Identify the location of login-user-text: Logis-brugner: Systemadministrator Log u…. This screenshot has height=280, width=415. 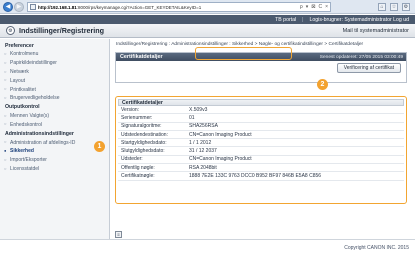
(359, 20).